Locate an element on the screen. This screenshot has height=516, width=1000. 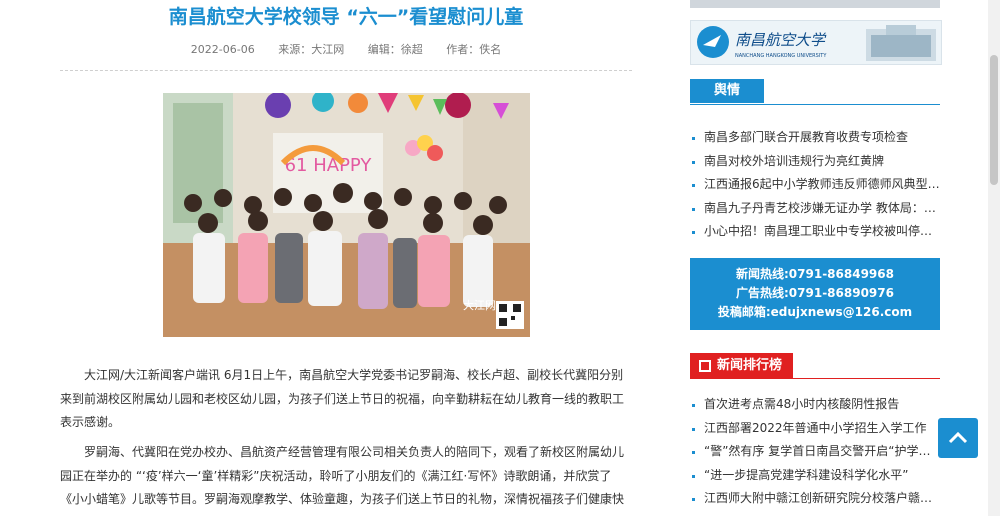
ranking-tag: 新闻排行榜 is located at coordinates (742, 366).